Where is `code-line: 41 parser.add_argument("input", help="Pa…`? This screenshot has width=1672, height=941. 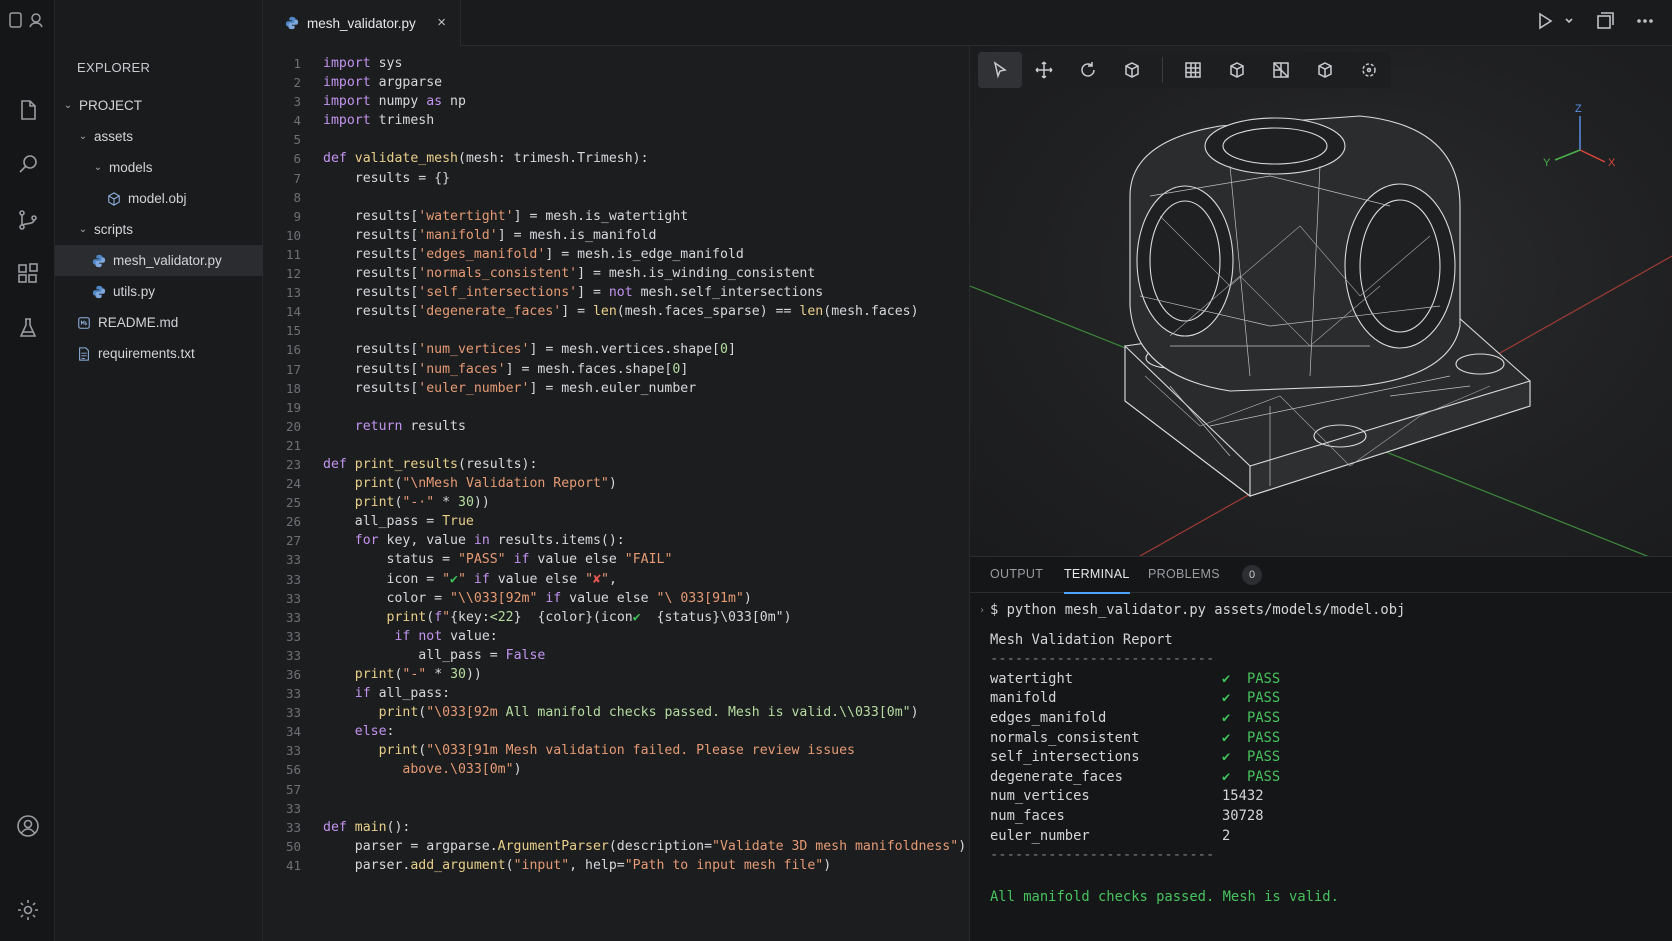 code-line: 41 parser.add_argument("input", help="Pa… is located at coordinates (616, 865).